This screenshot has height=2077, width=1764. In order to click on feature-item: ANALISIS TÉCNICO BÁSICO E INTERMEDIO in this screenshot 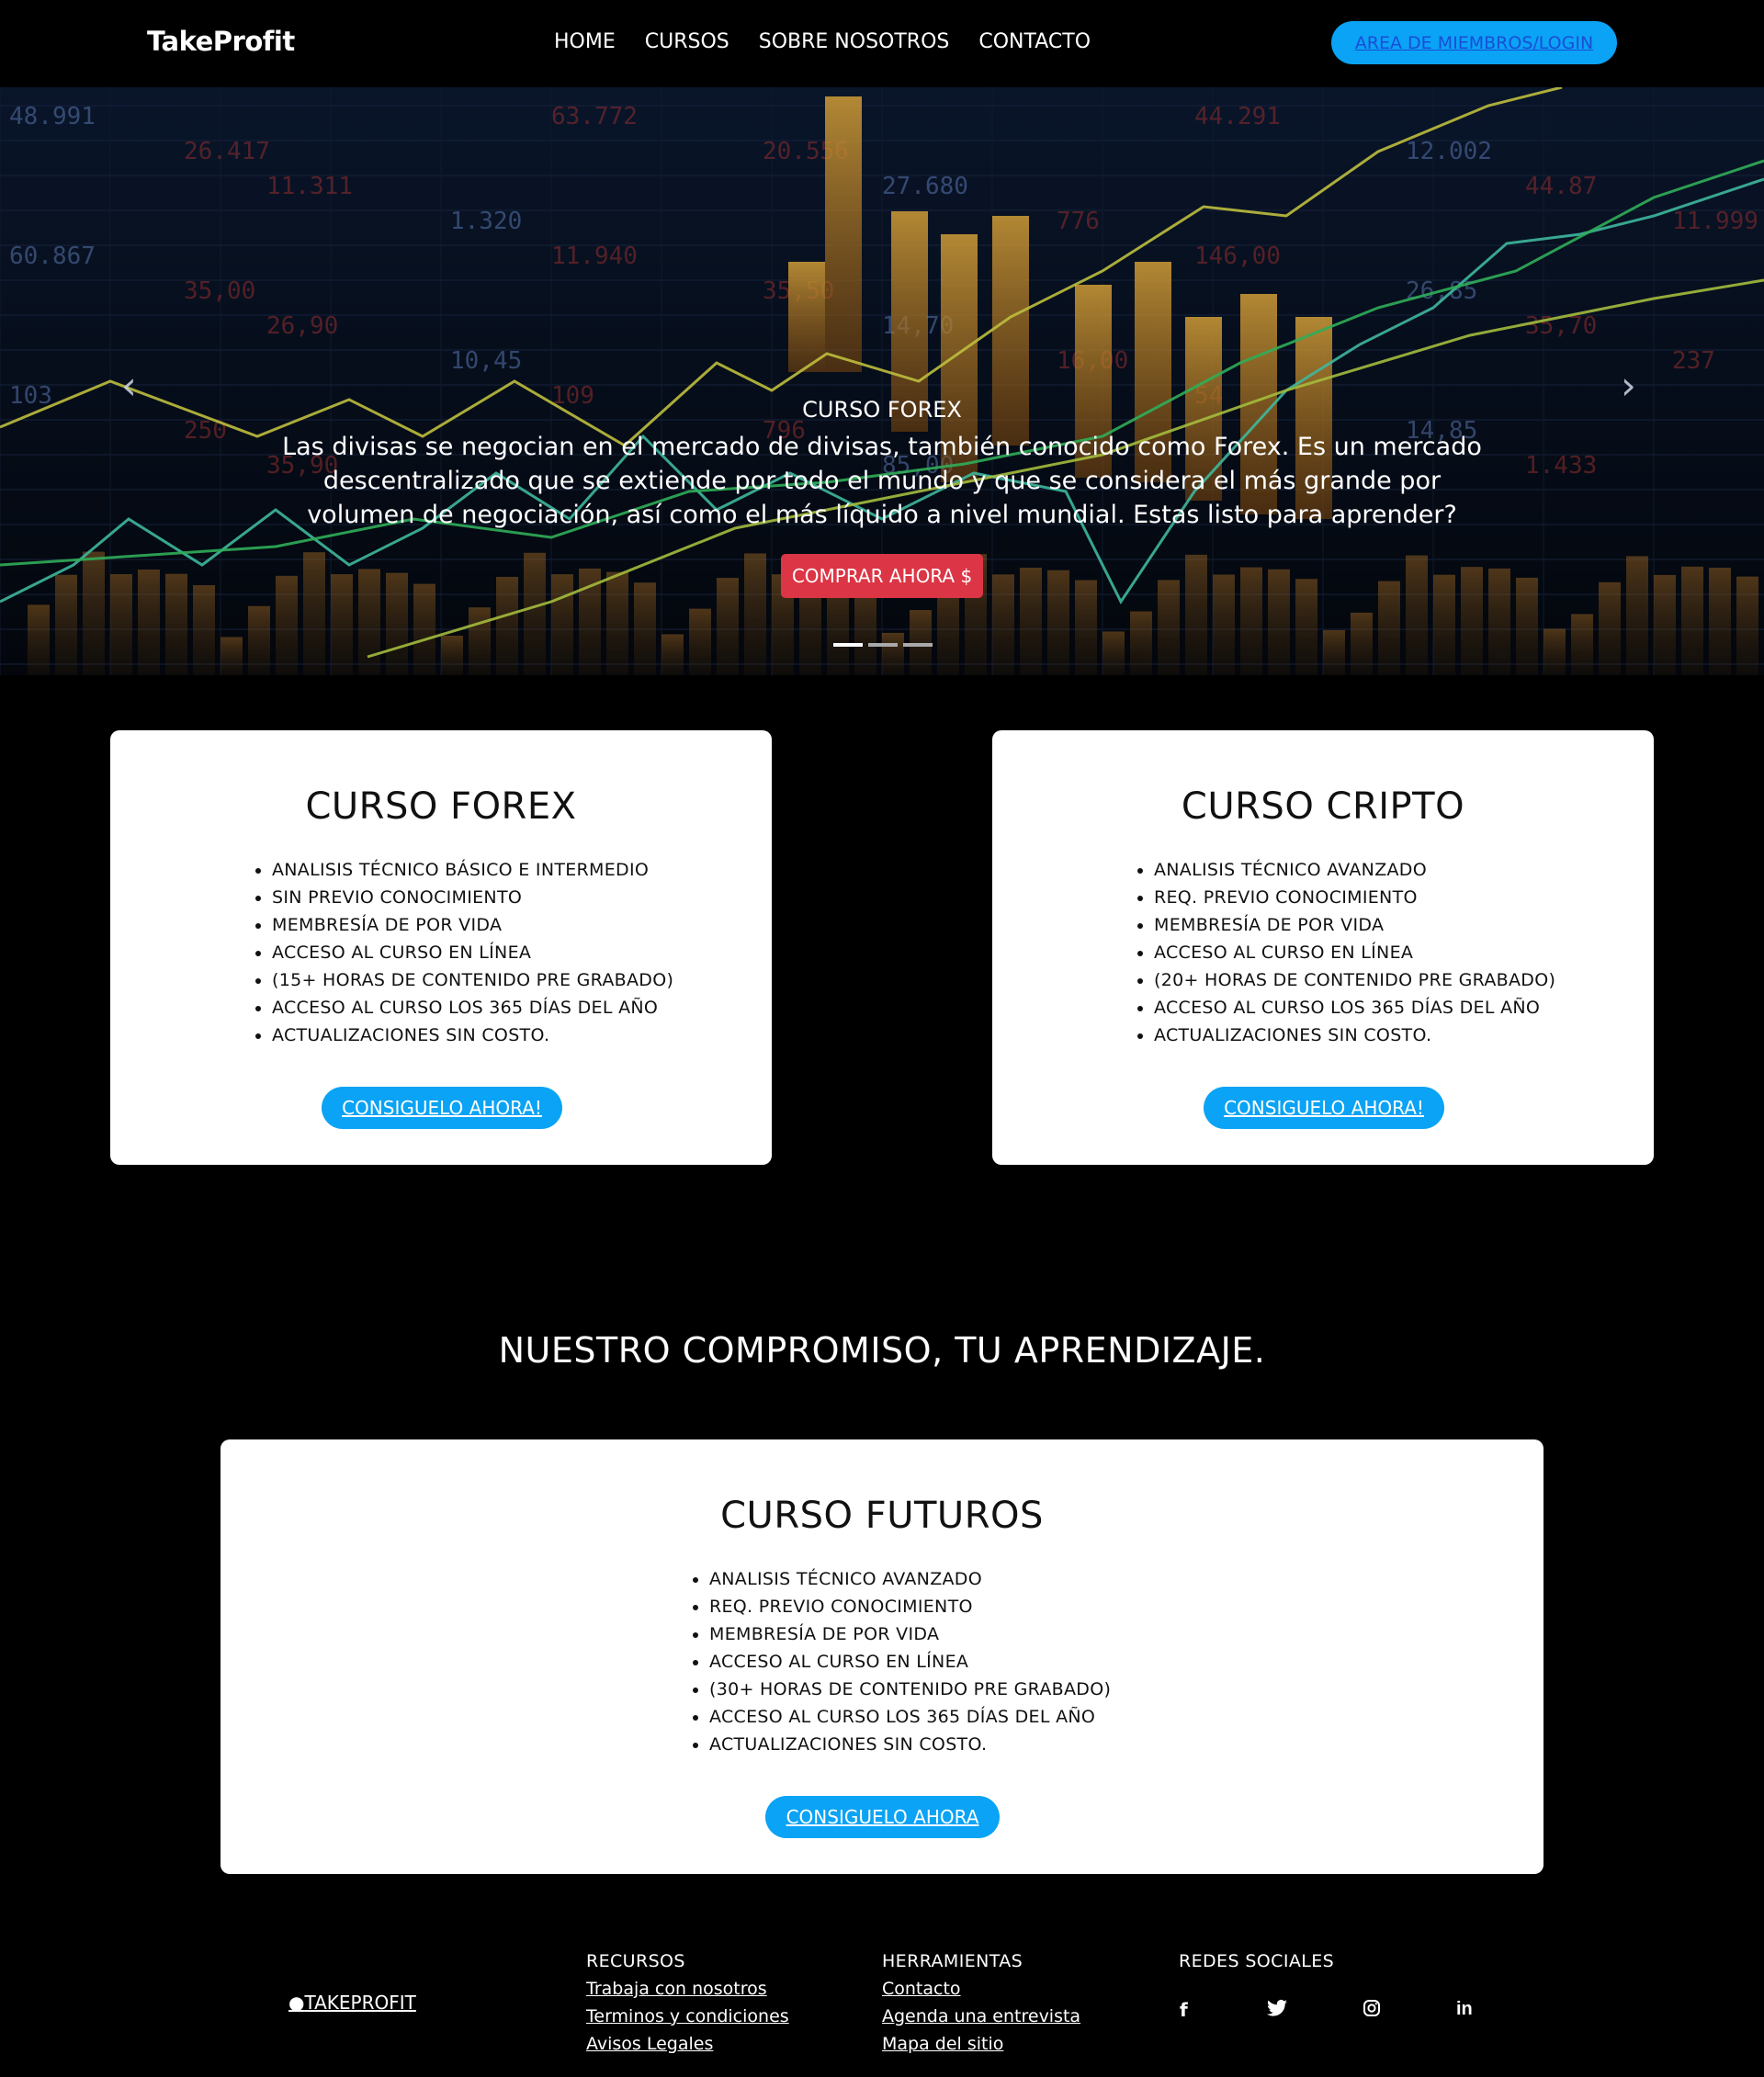, I will do `click(472, 870)`.